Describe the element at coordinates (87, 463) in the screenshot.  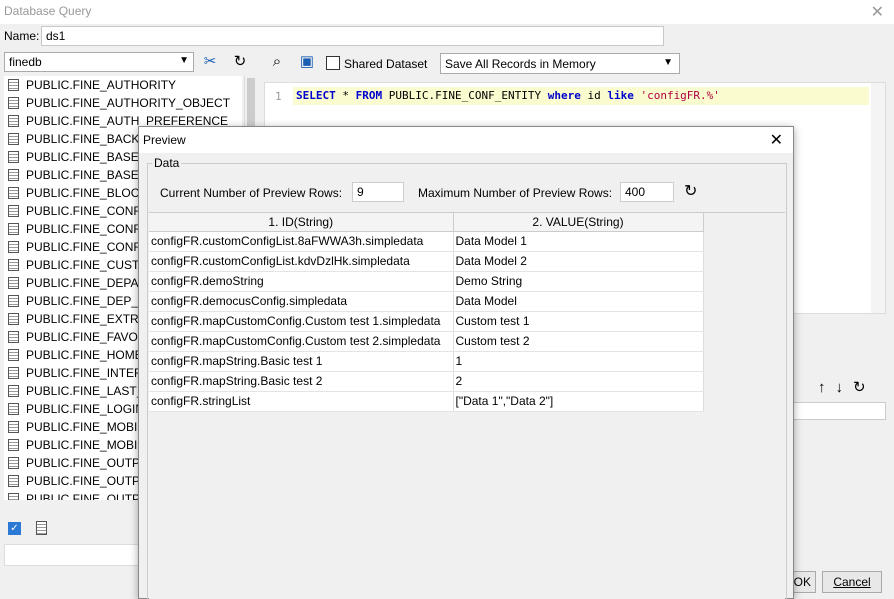
I see `table-list-label: PUBLIC.FINE_OUTPU` at that location.